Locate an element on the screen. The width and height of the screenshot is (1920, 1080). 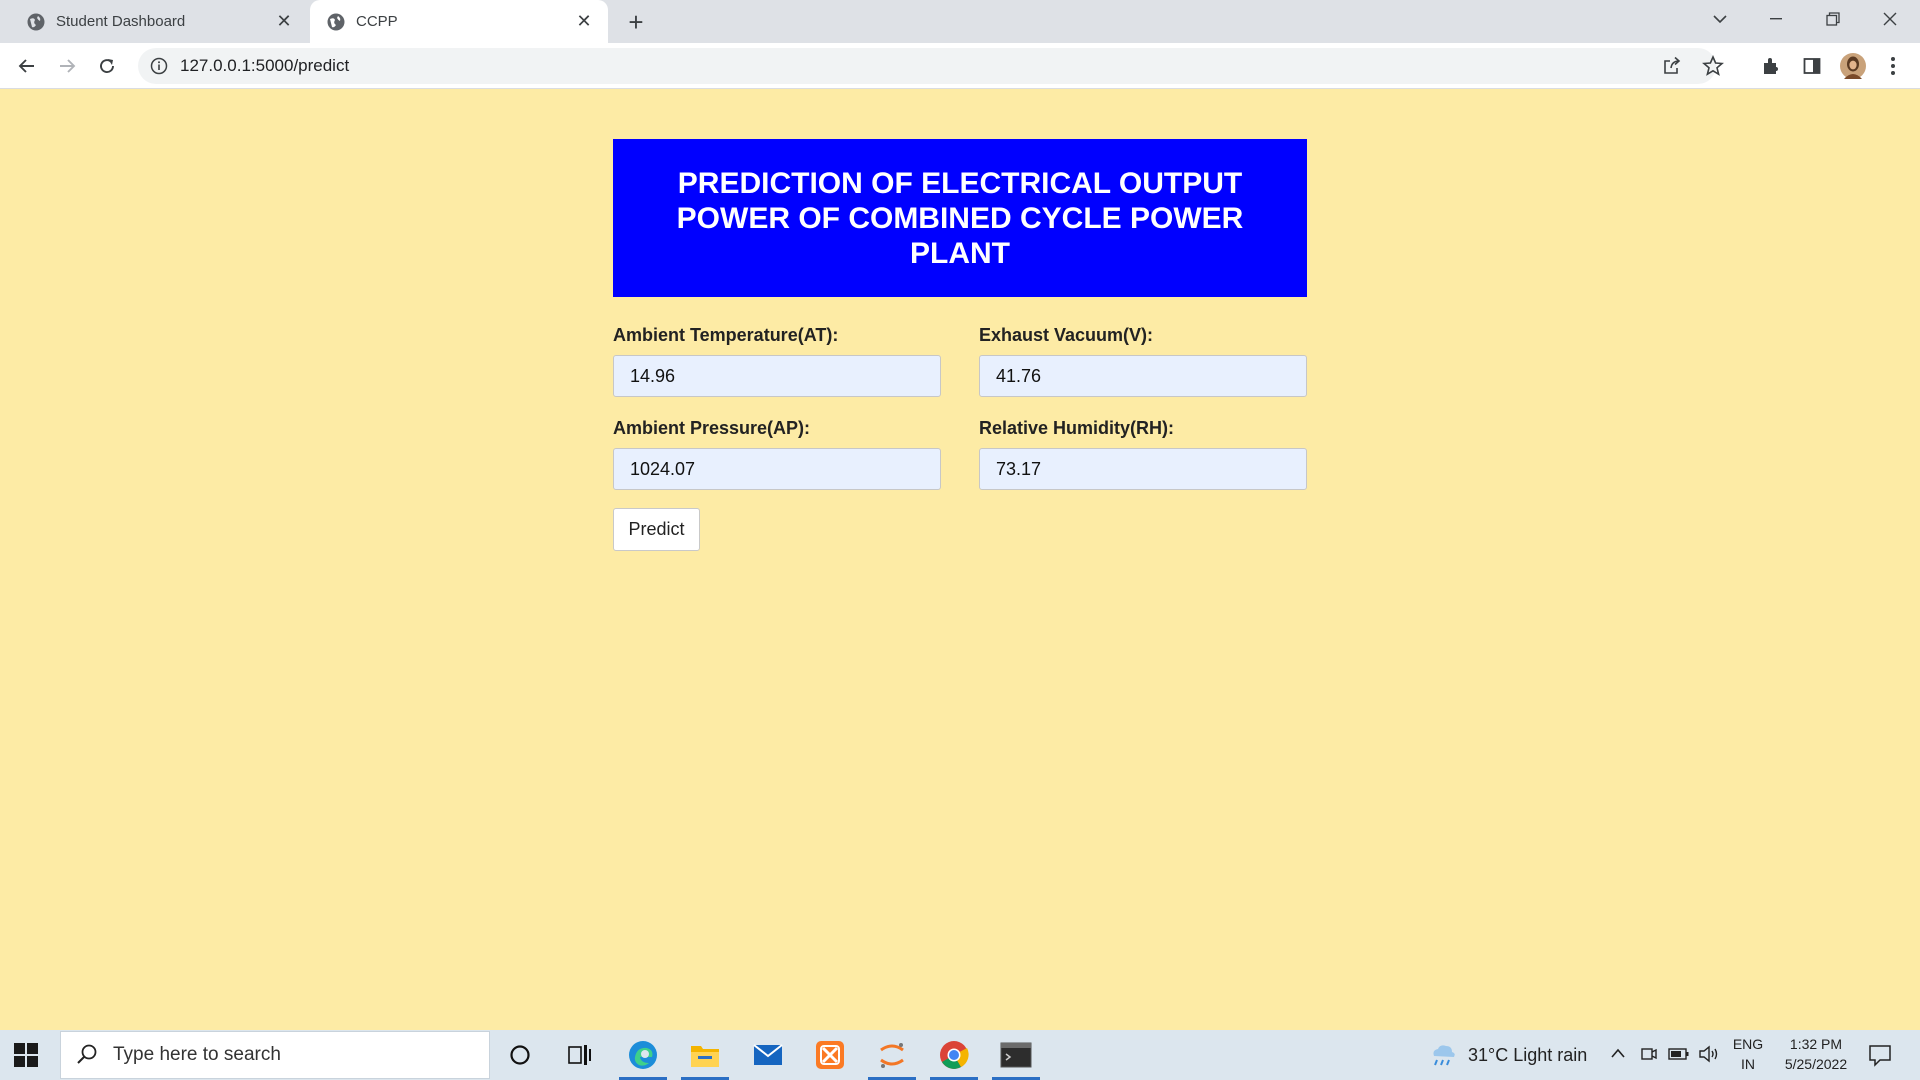
xampp-icon is located at coordinates (830, 1055).